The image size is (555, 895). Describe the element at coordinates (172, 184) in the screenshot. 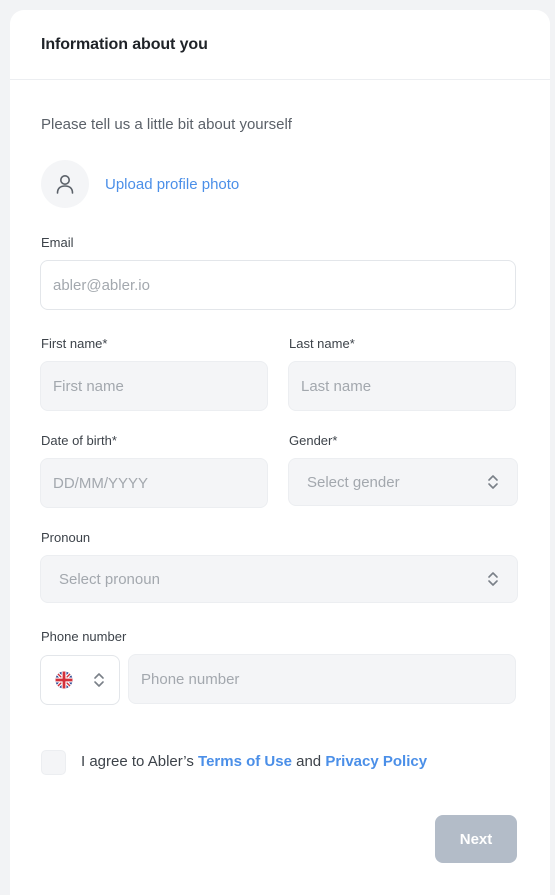

I see `upload-profile-photo-link: Upload profile photo` at that location.